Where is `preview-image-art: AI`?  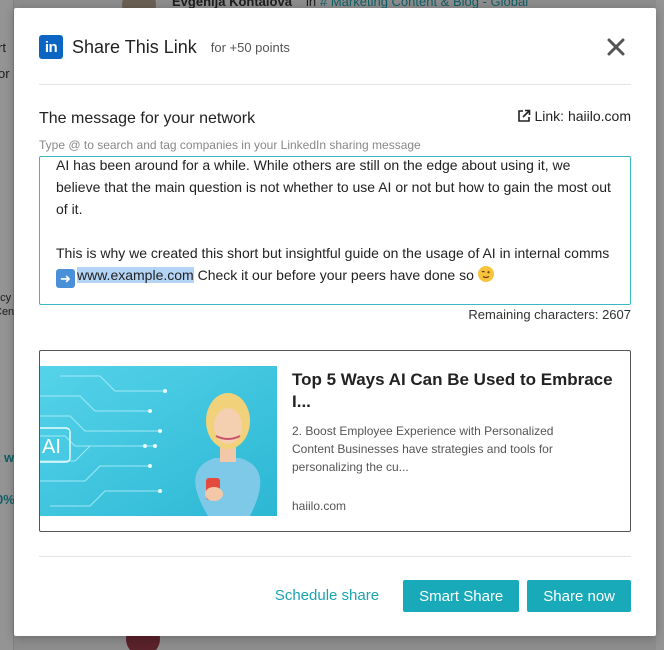
preview-image-art: AI is located at coordinates (158, 441).